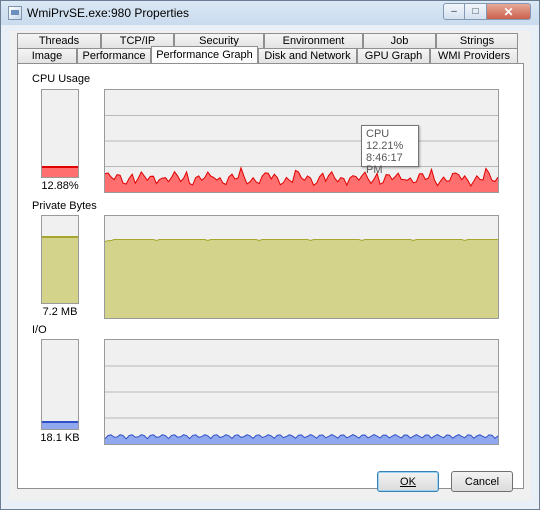  I want to click on tab-image: Image, so click(47, 55).